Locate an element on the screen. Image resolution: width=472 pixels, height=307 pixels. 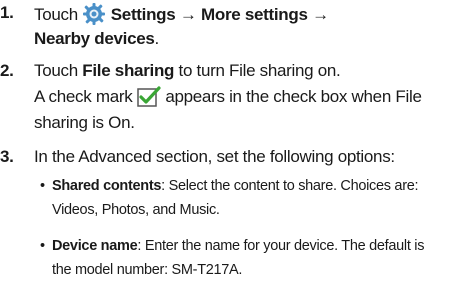
instruction-text: appears in the check box when File is located at coordinates (293, 96).